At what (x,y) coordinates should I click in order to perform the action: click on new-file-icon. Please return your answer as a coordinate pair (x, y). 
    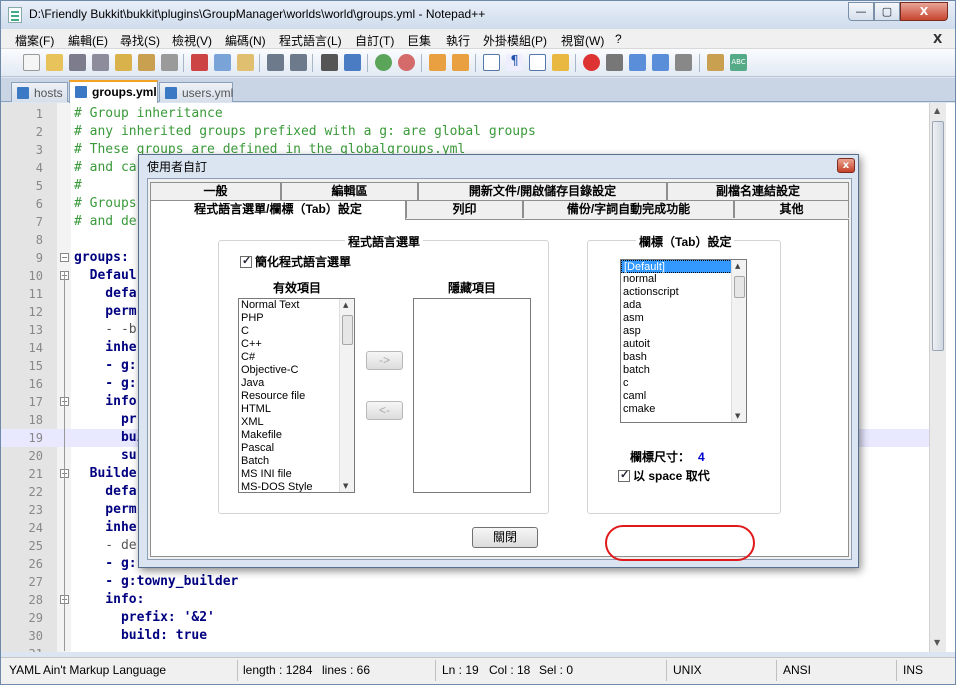
    Looking at the image, I should click on (31, 62).